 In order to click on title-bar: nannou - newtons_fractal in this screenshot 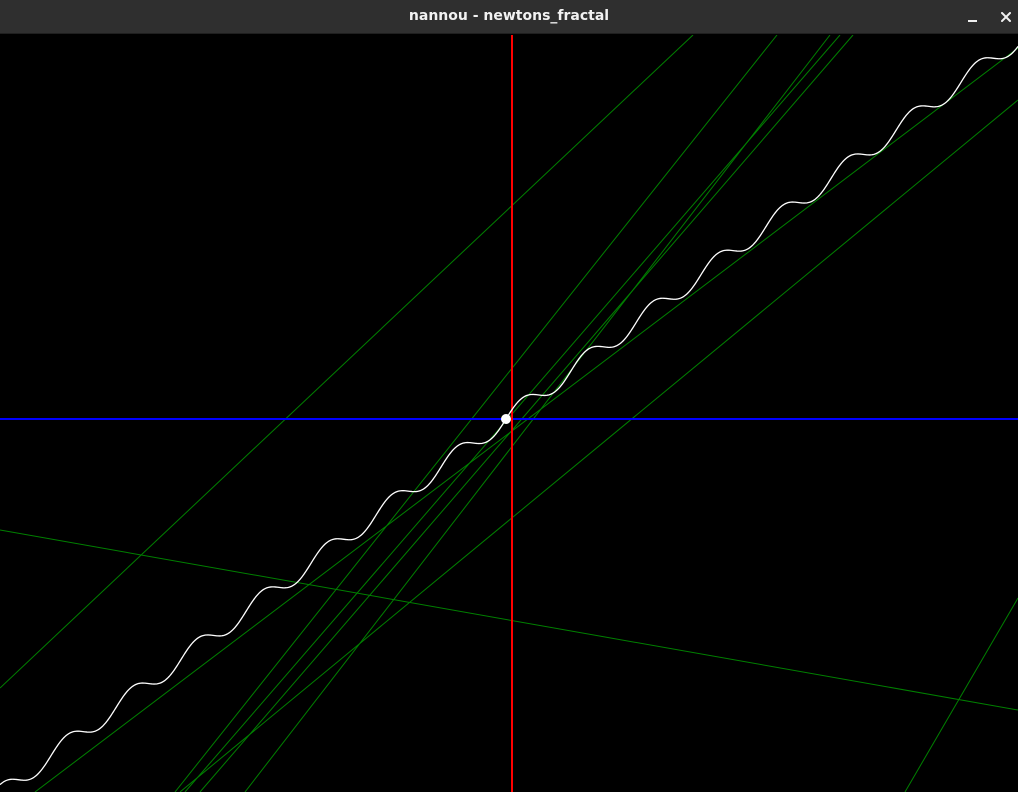, I will do `click(509, 17)`.